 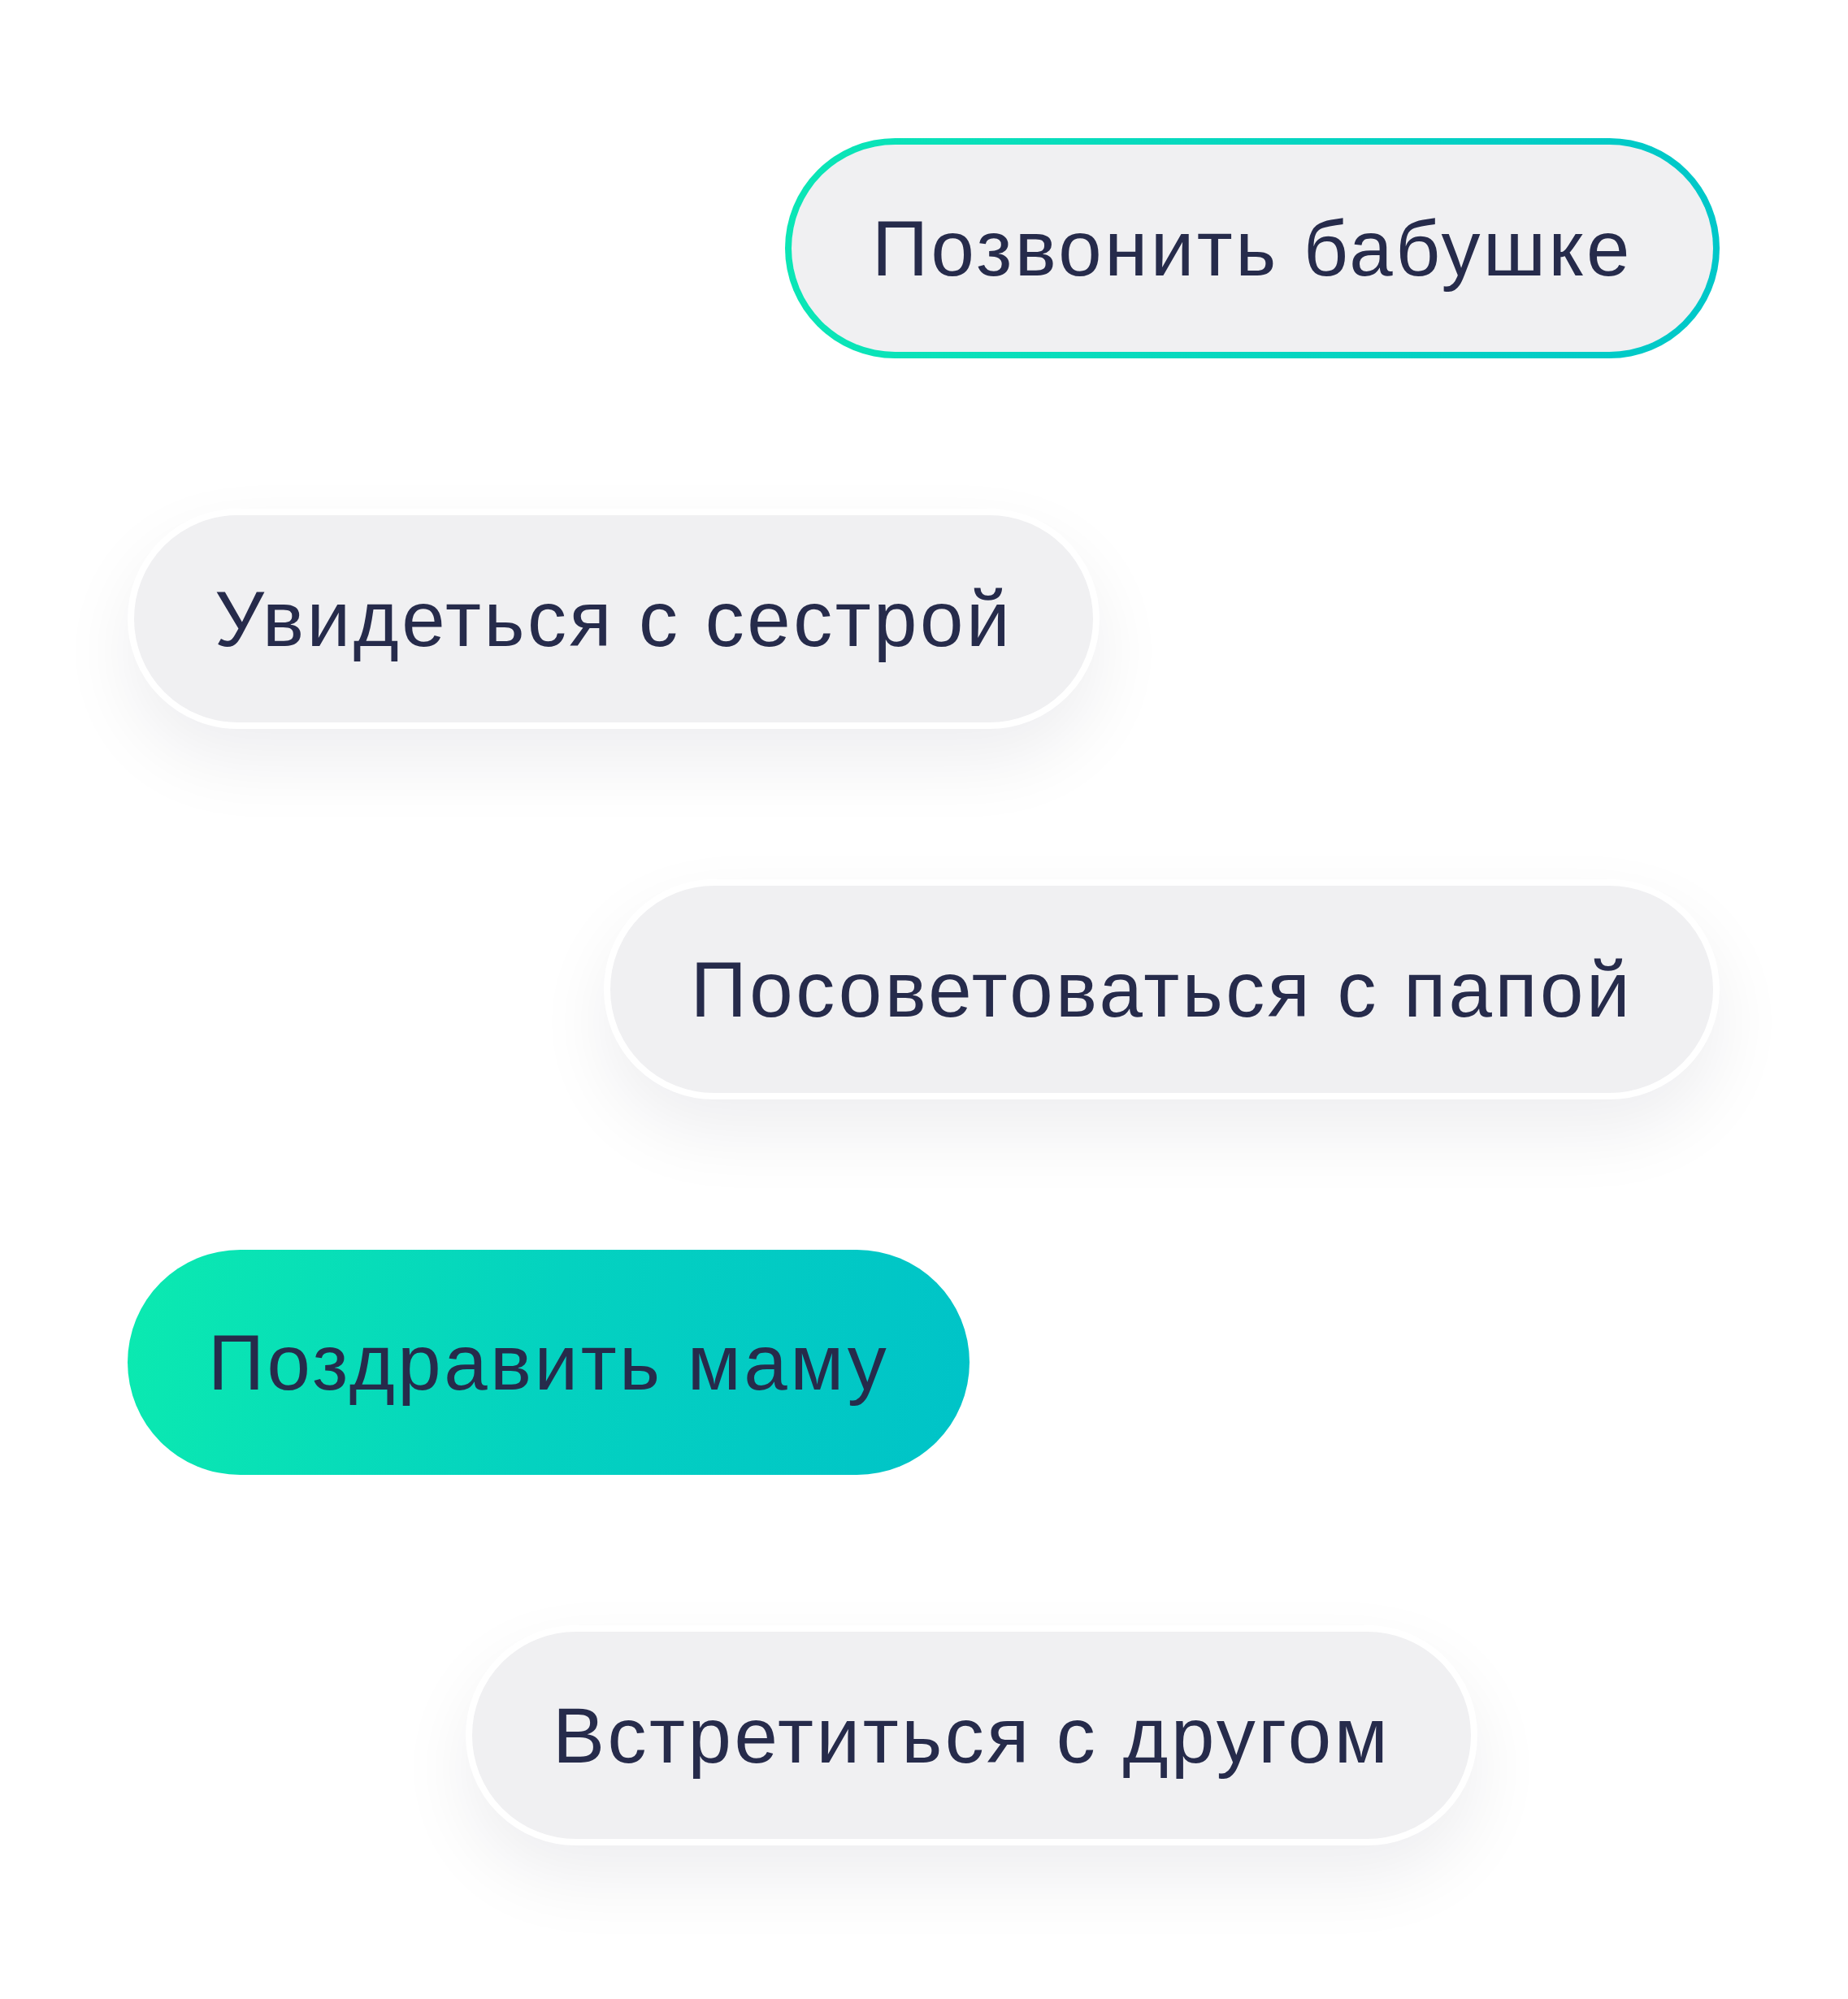 What do you see at coordinates (549, 1362) in the screenshot?
I see `chip-button: Поздравить маму` at bounding box center [549, 1362].